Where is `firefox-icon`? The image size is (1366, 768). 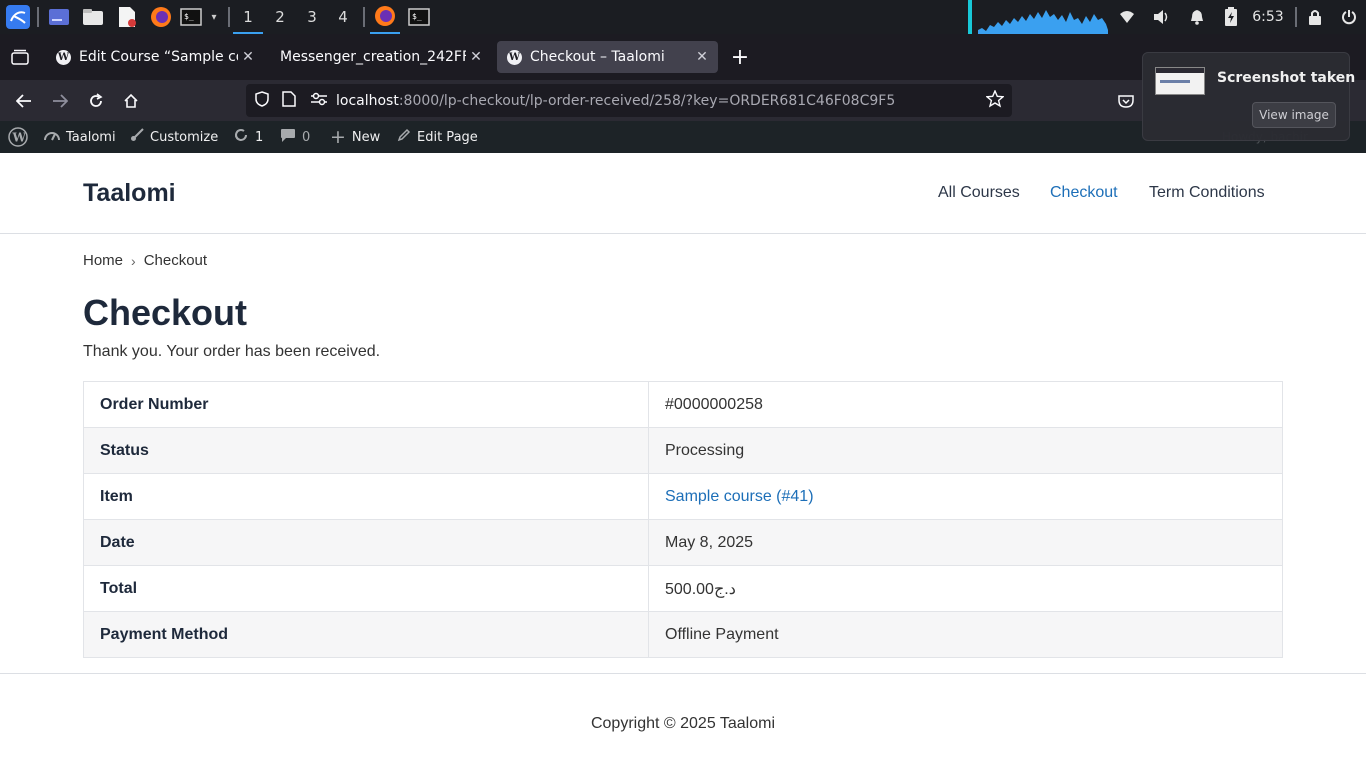
firefox-icon is located at coordinates (161, 17).